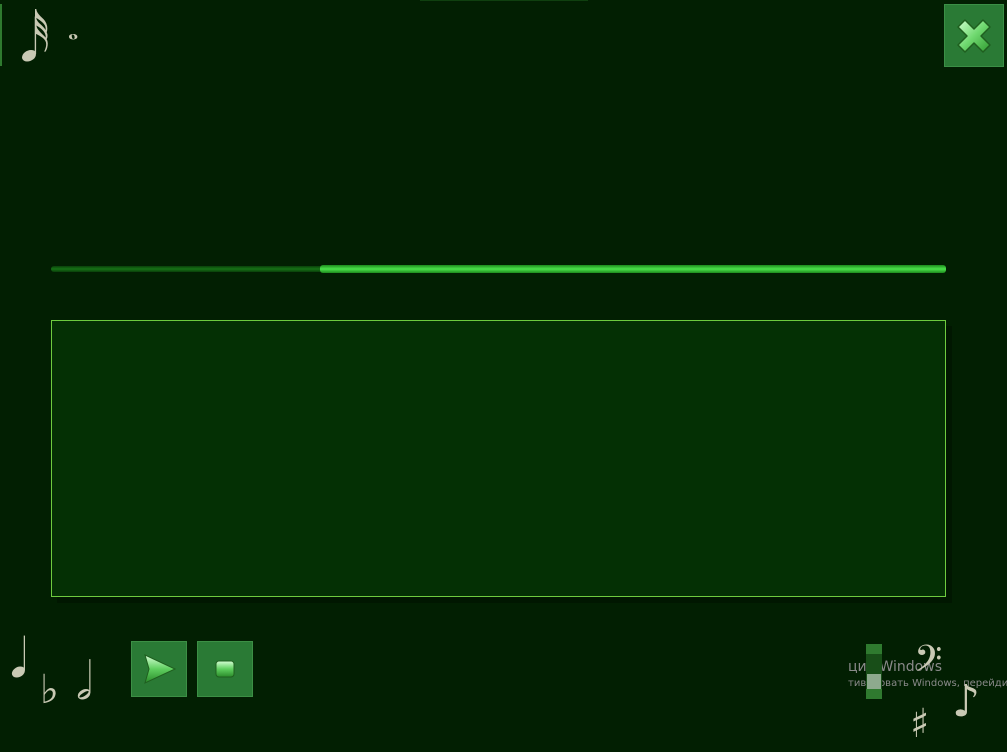  I want to click on close-button, so click(974, 35).